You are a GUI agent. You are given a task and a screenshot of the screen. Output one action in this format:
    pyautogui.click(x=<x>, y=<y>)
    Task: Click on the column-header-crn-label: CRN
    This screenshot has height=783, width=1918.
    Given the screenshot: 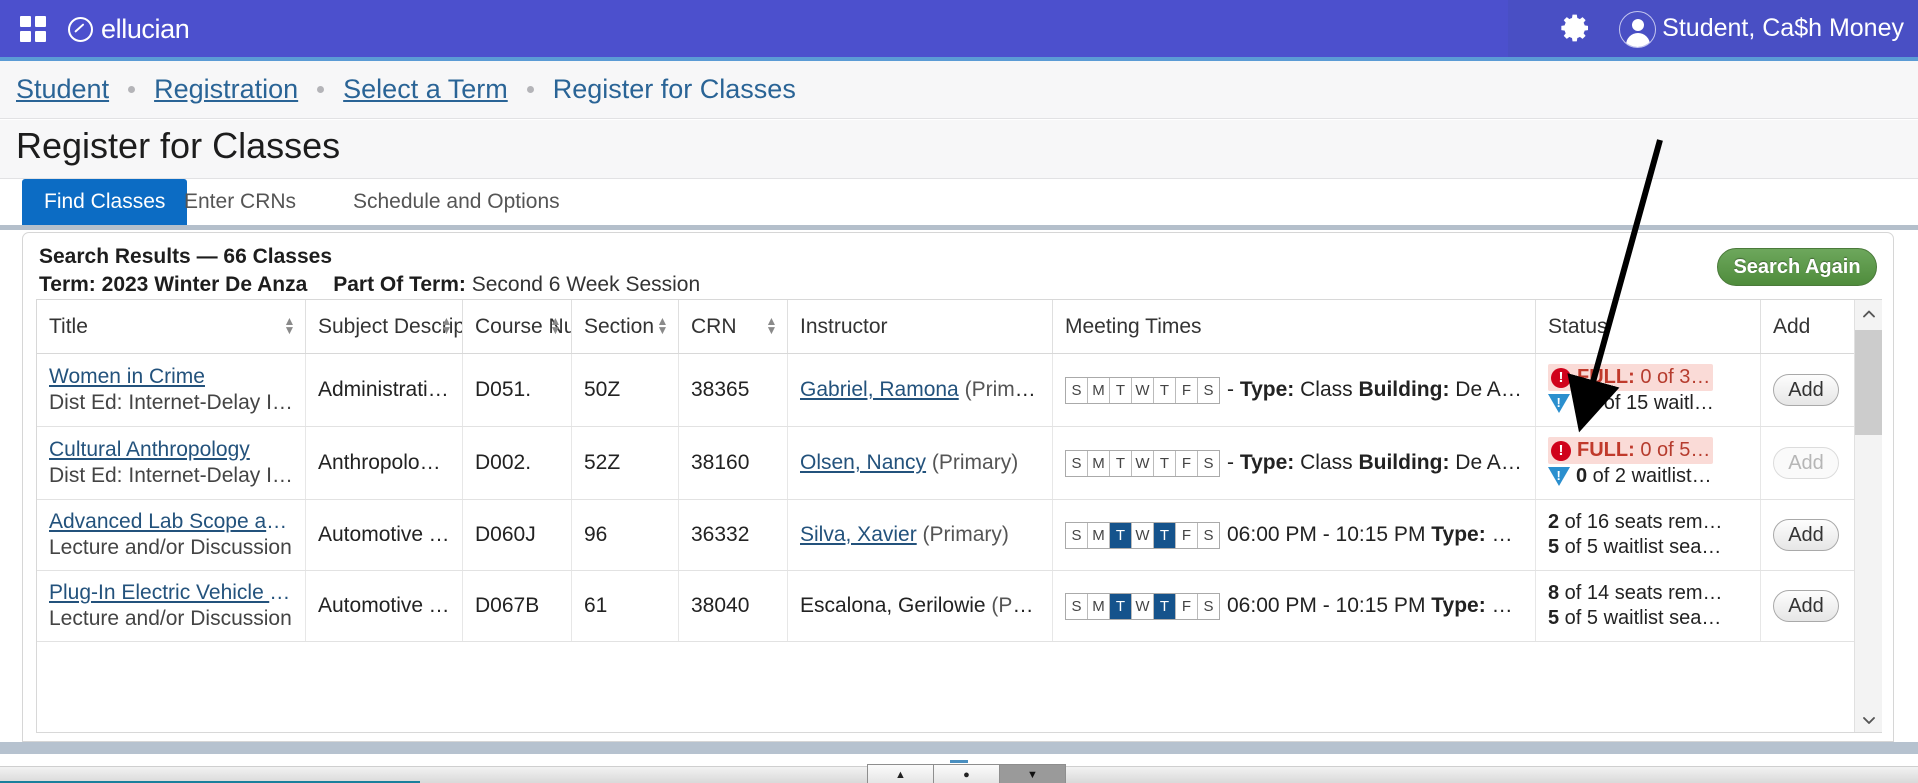 What is the action you would take?
    pyautogui.click(x=714, y=326)
    